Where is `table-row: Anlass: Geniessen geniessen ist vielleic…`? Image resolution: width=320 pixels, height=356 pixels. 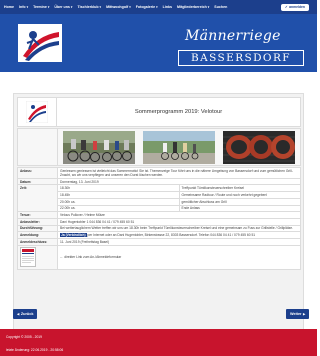 table-row: Anlass: Geniessen geniessen ist vielleic… is located at coordinates (159, 173).